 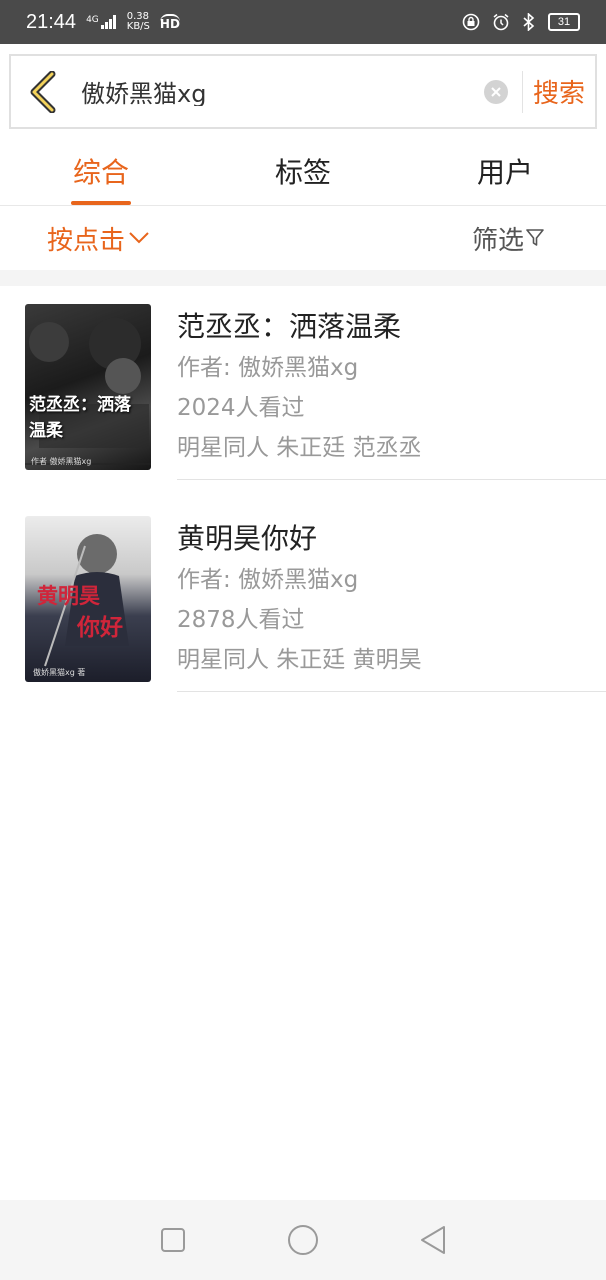 I want to click on cover-credit: 傲娇黑猫xg 著, so click(x=59, y=672).